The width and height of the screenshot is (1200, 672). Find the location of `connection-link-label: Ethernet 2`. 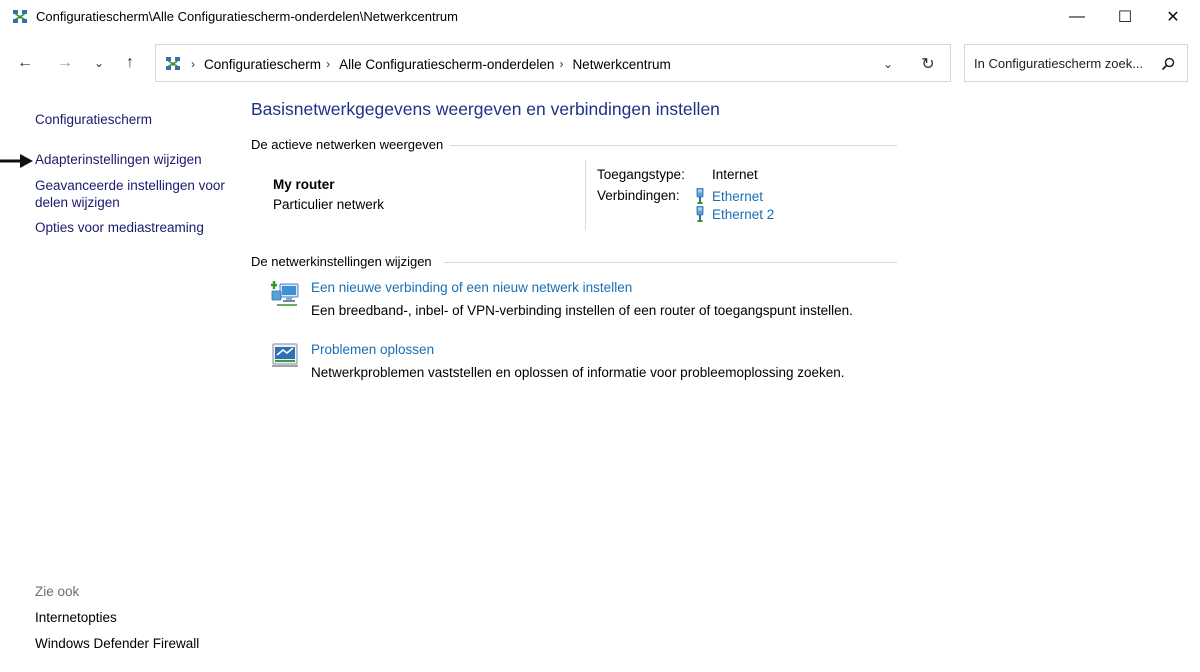

connection-link-label: Ethernet 2 is located at coordinates (743, 214).